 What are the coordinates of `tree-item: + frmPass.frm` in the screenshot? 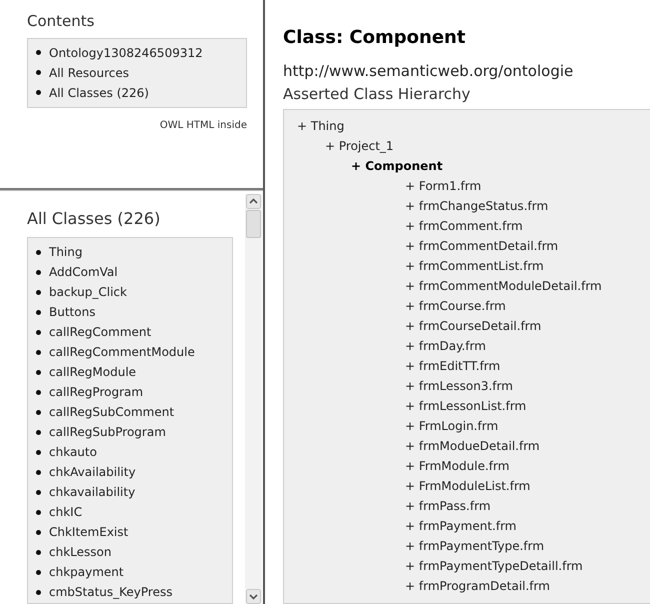 It's located at (448, 506).